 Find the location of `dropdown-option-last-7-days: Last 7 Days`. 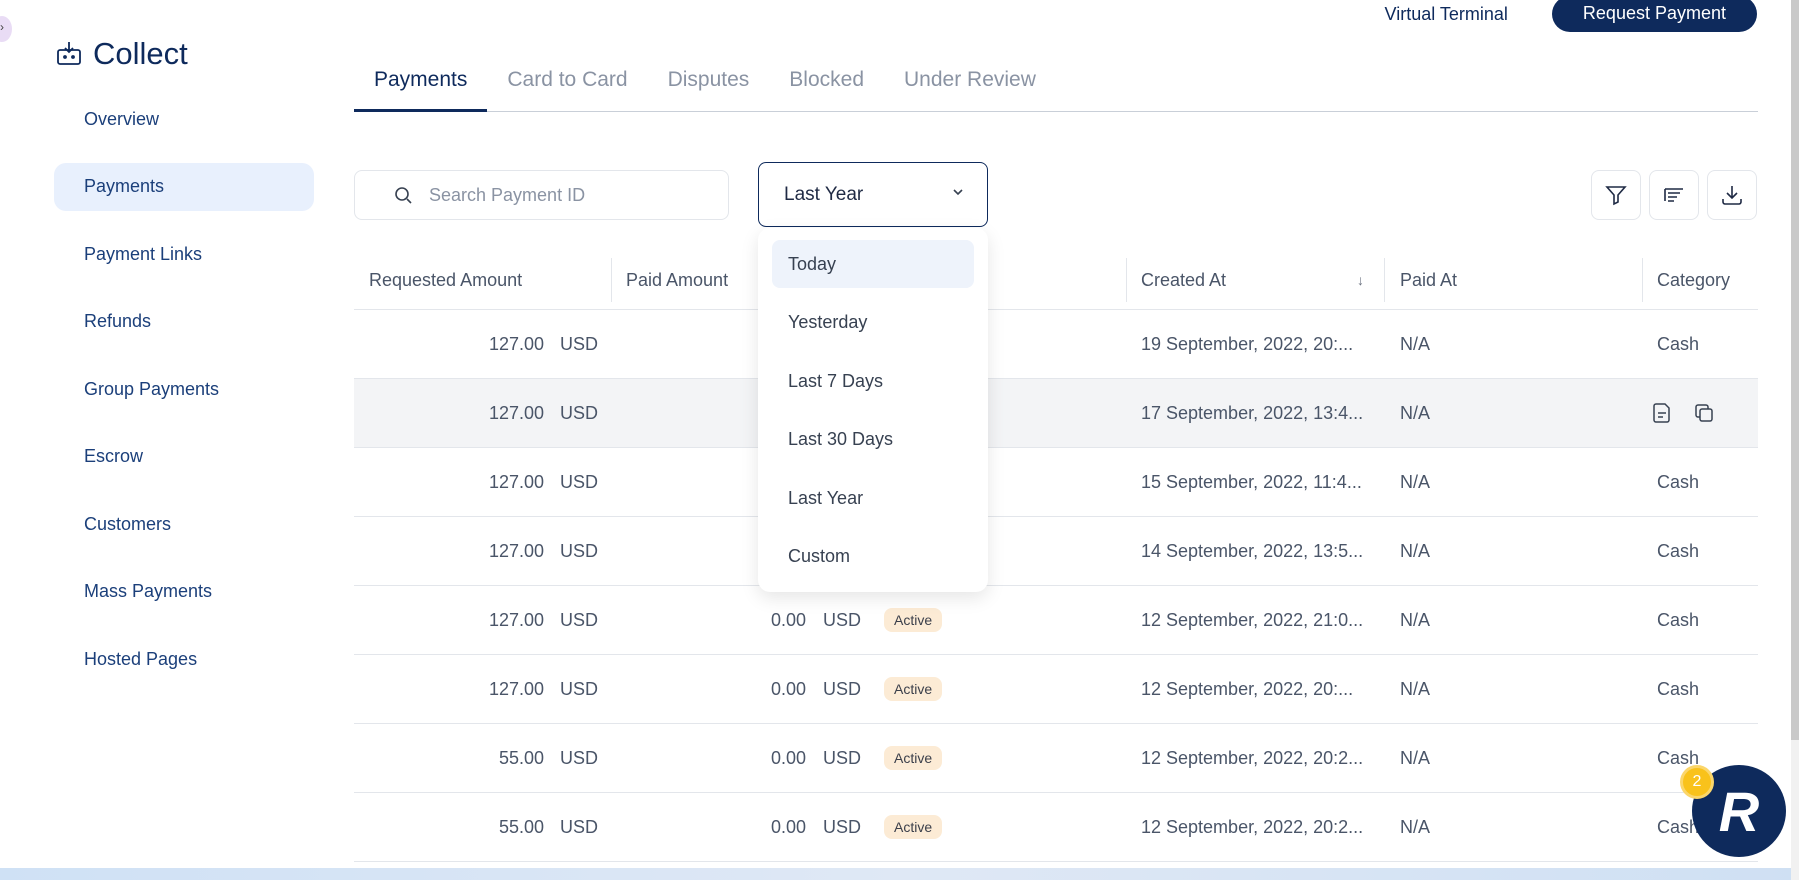

dropdown-option-last-7-days: Last 7 Days is located at coordinates (873, 381).